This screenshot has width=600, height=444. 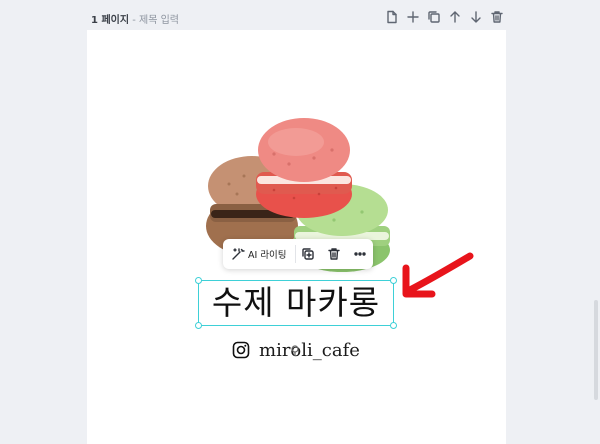 What do you see at coordinates (438, 275) in the screenshot?
I see `annotation-arrow` at bounding box center [438, 275].